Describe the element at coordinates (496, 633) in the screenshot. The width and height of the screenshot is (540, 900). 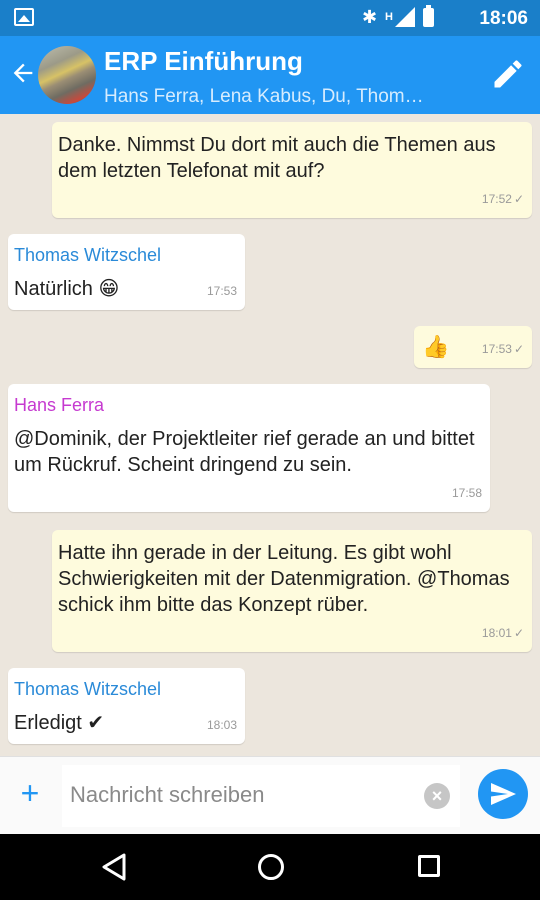
I see `message-time: 18:01` at that location.